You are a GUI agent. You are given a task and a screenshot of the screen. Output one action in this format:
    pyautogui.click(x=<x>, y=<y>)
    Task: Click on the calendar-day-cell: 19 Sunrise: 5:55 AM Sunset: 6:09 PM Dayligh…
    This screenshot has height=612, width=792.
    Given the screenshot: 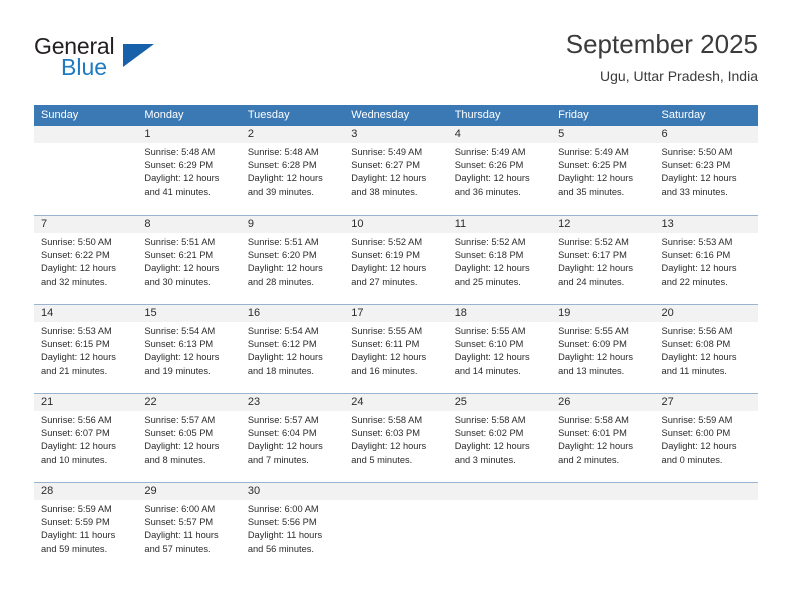 What is the action you would take?
    pyautogui.click(x=603, y=349)
    